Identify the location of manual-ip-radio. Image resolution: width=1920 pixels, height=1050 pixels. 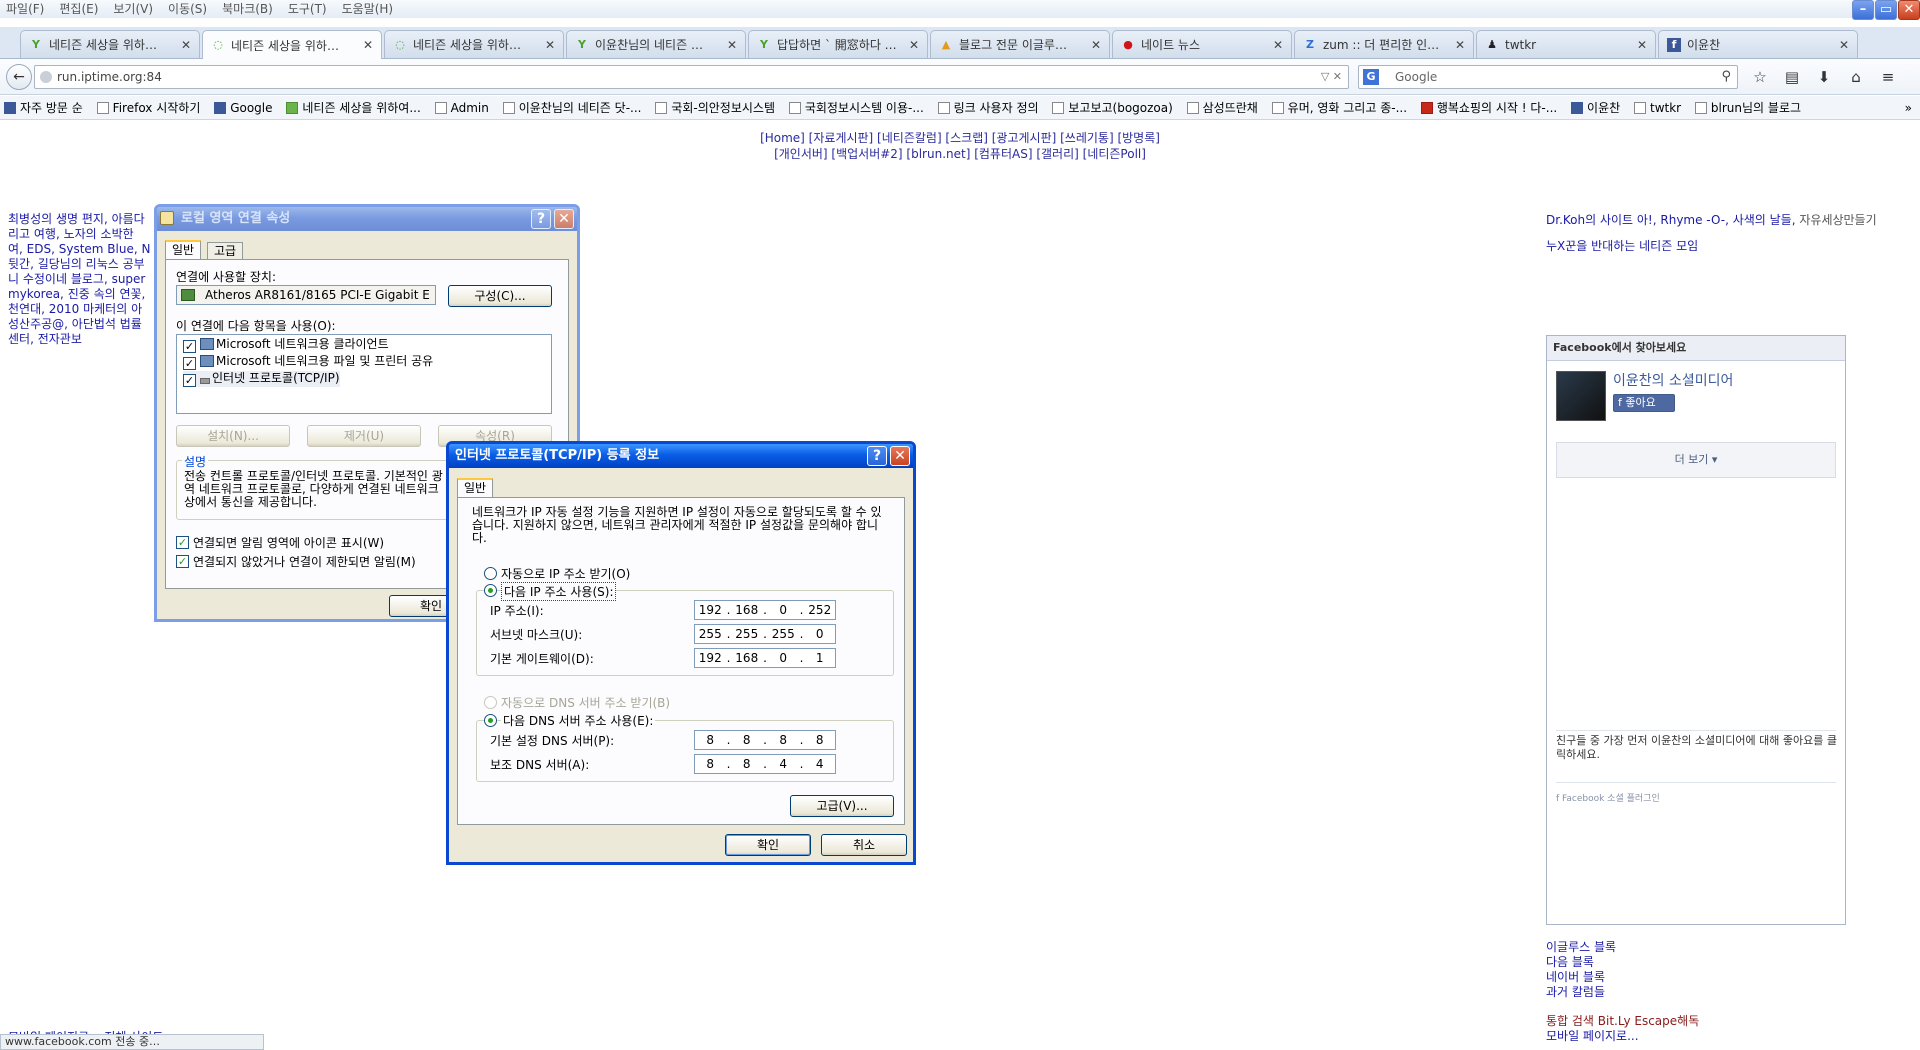
(490, 590).